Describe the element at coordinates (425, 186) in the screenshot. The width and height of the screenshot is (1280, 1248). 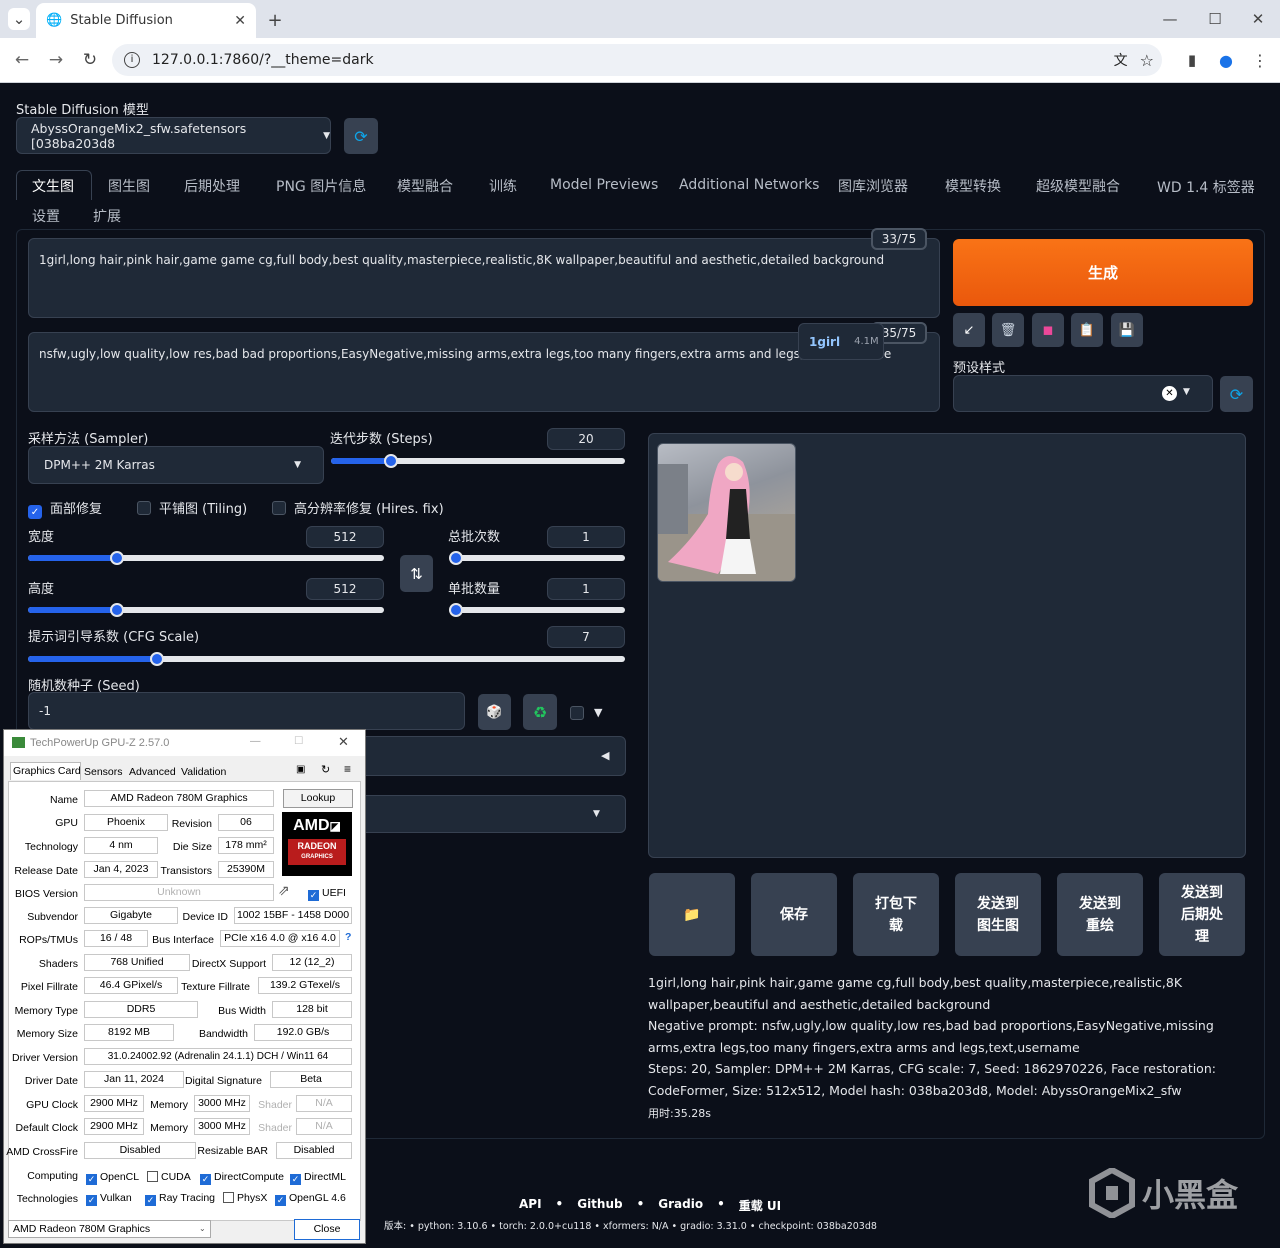
I see `tab-merge: 模型融合` at that location.